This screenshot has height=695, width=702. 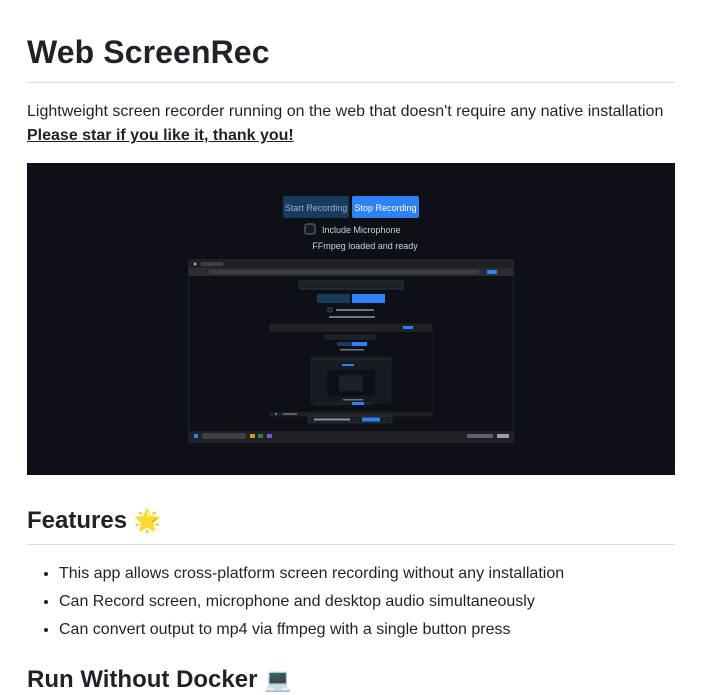 I want to click on features-divider, so click(x=351, y=544).